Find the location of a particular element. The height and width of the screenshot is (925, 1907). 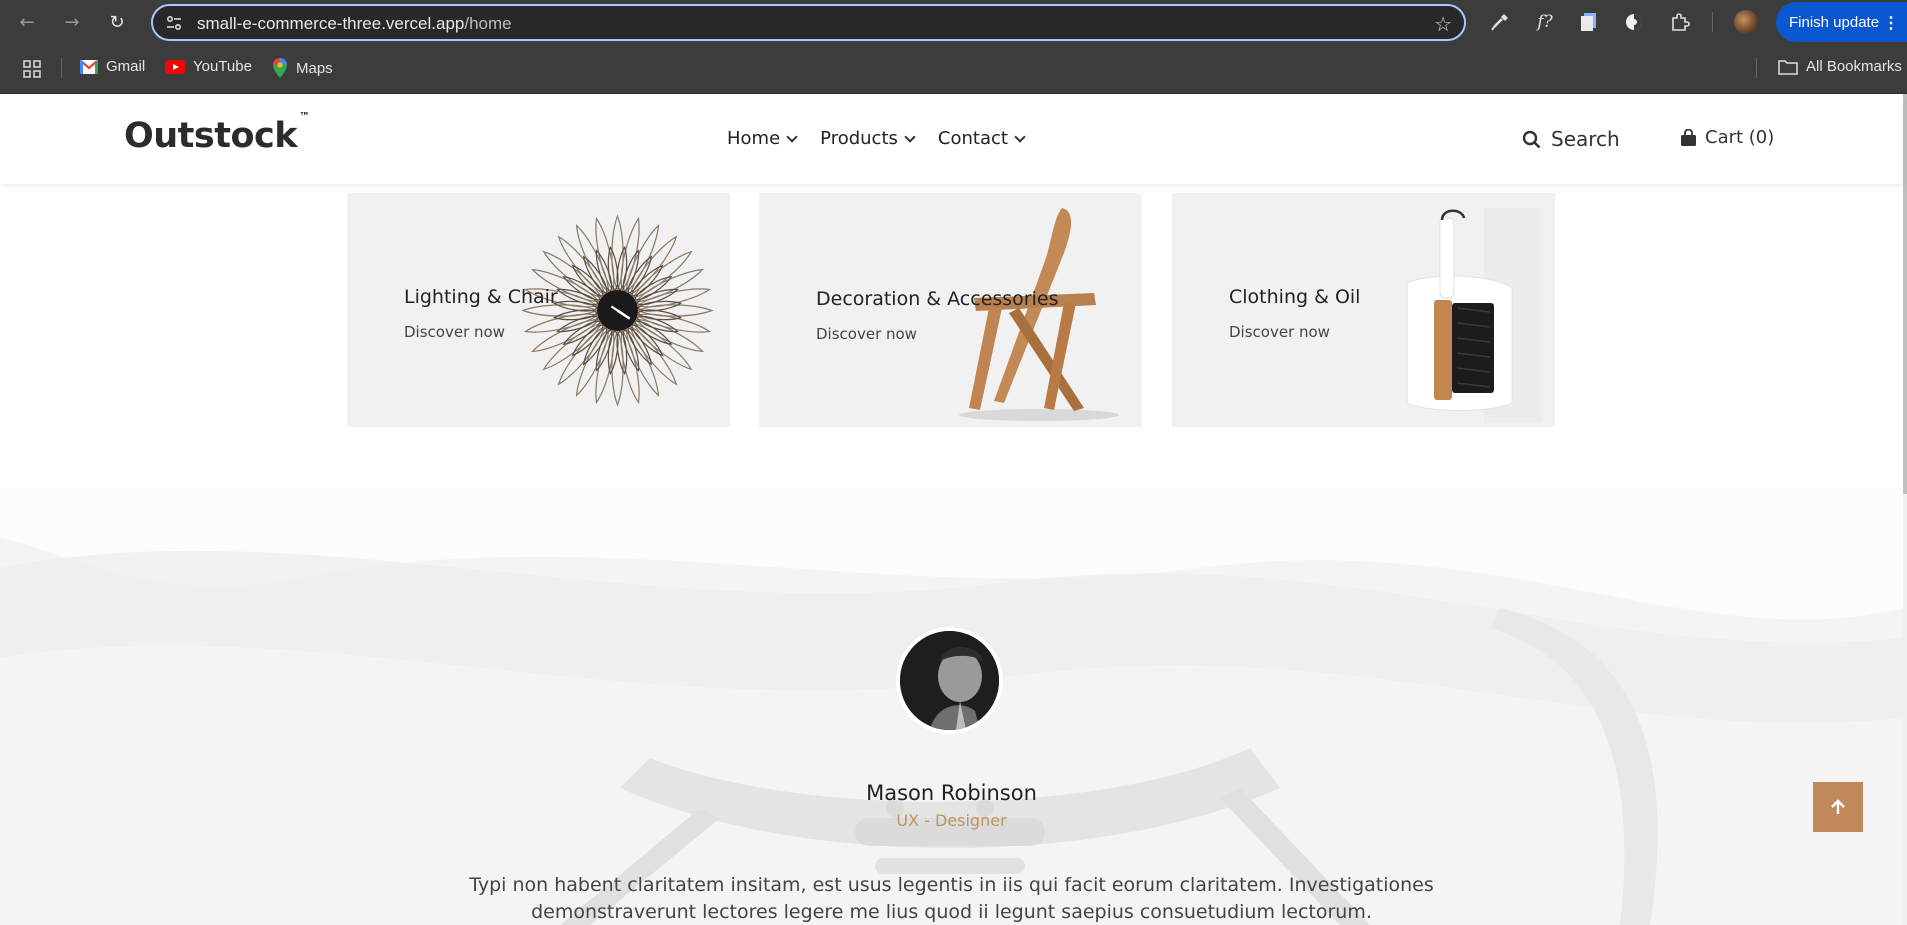

bookmarks-bar: Gmail YouTube Maps All Bookmarks is located at coordinates (953, 69).